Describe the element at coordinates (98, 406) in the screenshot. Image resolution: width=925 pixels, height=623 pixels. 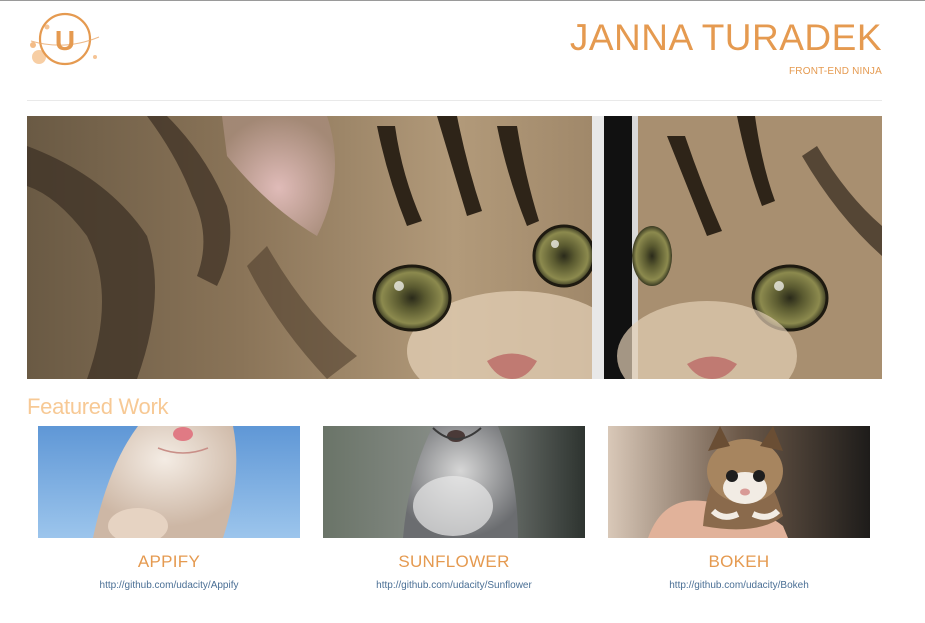
I see `featured-work-heading: Featured Work` at that location.